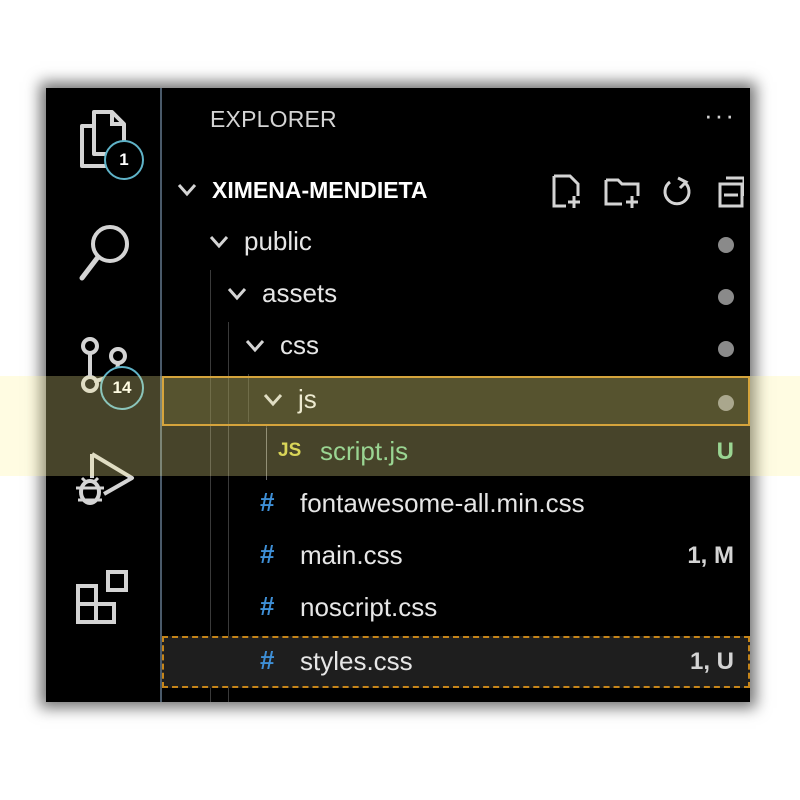  I want to click on tree-item-fontawesome-css: # fontawesome-all.min.css, so click(456, 504).